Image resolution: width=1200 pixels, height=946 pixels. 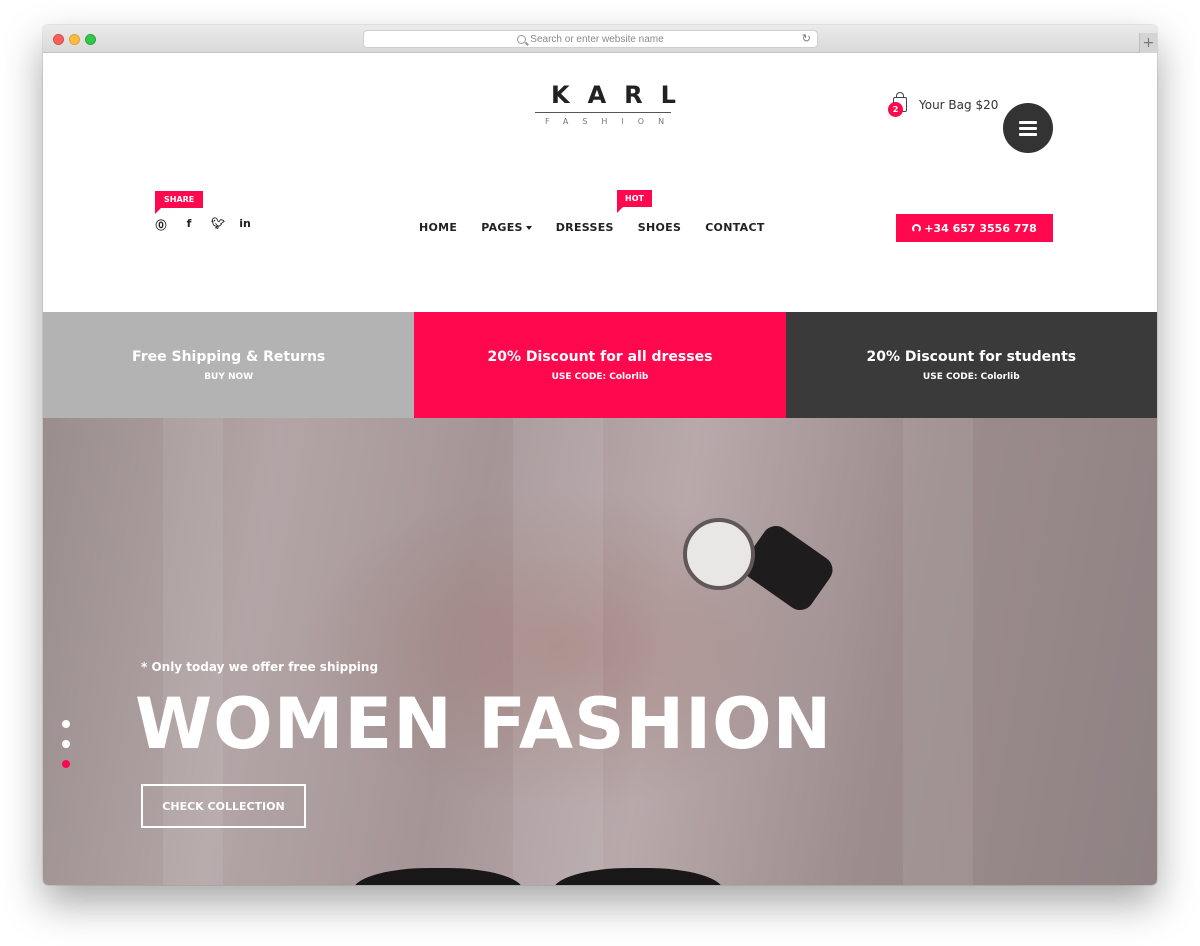 What do you see at coordinates (260, 667) in the screenshot?
I see `hero-note: * Only today we offer free shipping` at bounding box center [260, 667].